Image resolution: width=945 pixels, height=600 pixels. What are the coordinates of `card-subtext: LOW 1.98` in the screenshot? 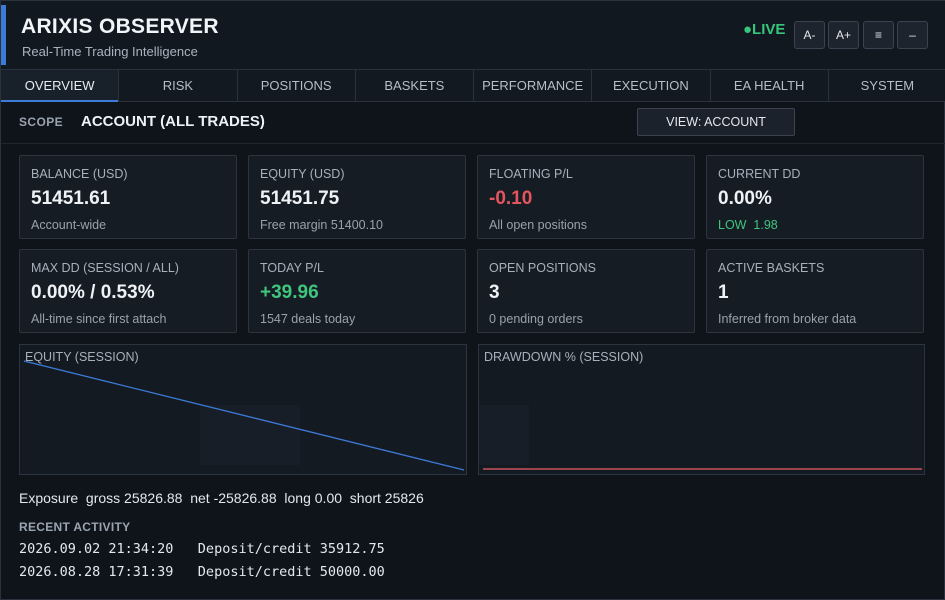 It's located at (748, 225).